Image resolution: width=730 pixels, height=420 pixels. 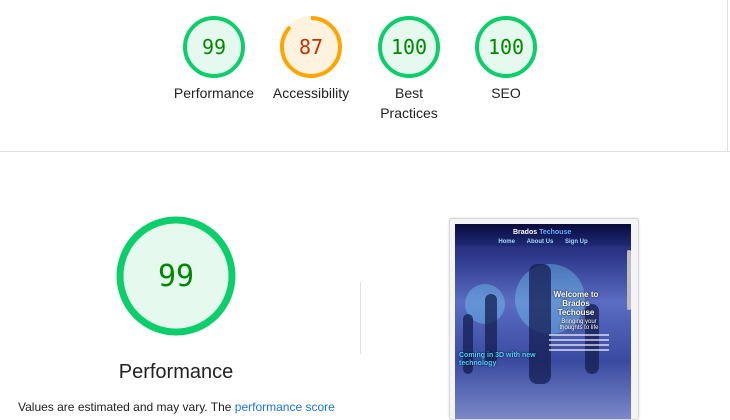 I want to click on gauge-ring: 99, so click(x=214, y=47).